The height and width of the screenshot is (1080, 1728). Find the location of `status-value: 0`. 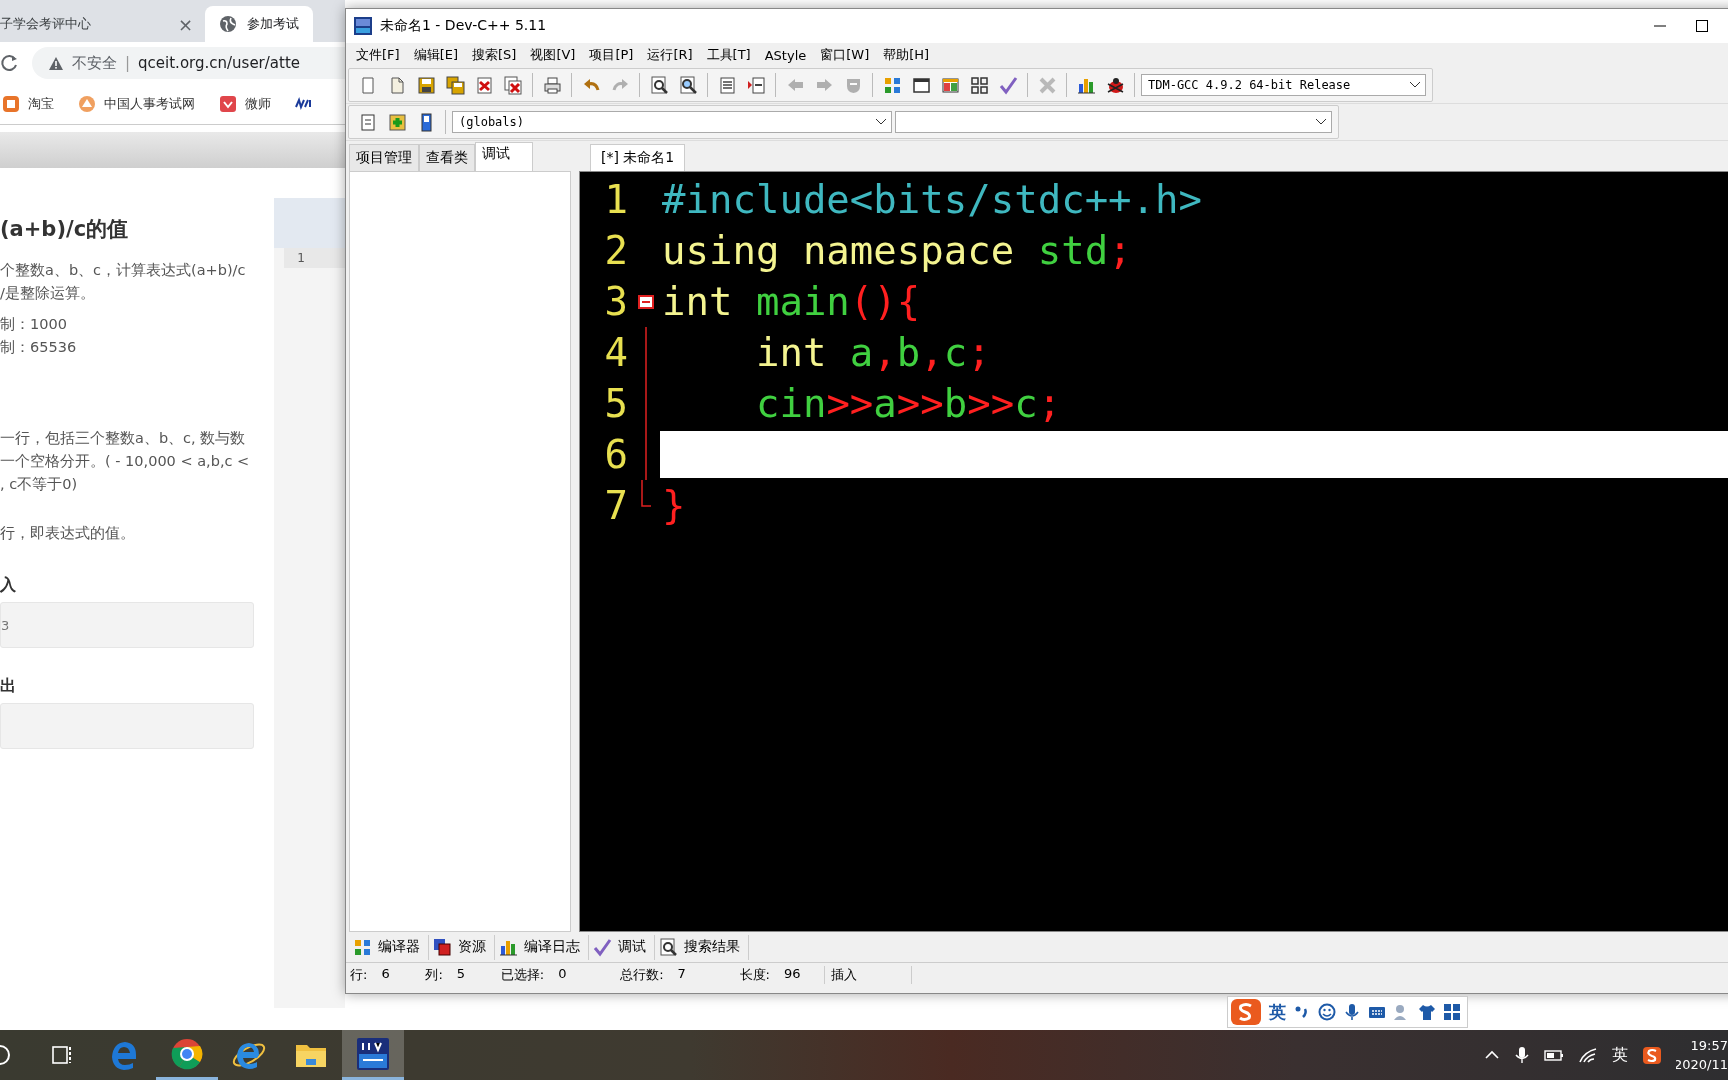

status-value: 0 is located at coordinates (563, 974).